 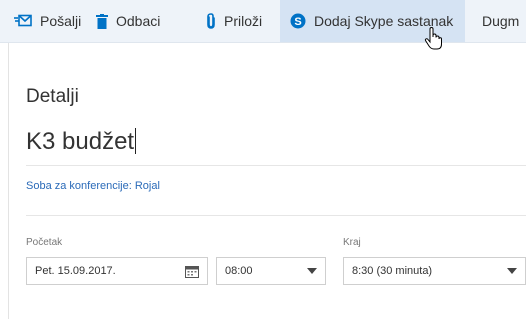 I want to click on end-time-dropdown: 8:30 (30 minuta), so click(x=434, y=271).